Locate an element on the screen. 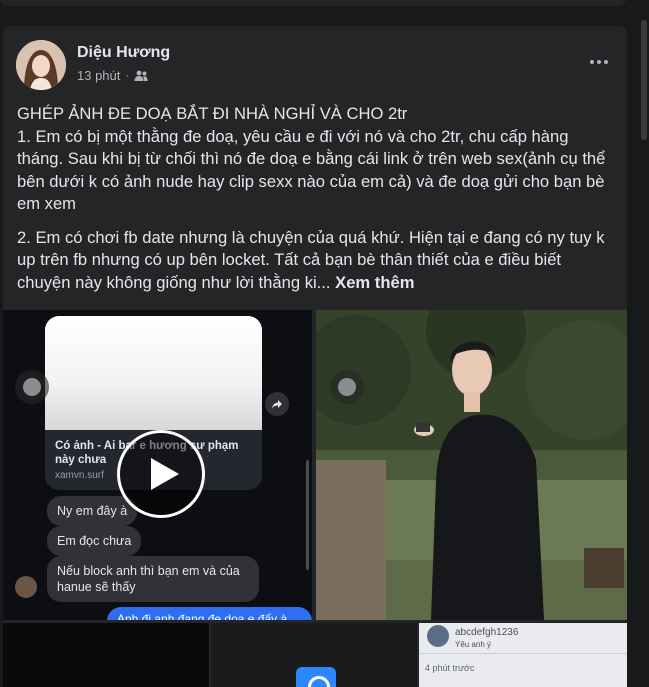  author-name: Diệu Hương is located at coordinates (123, 53).